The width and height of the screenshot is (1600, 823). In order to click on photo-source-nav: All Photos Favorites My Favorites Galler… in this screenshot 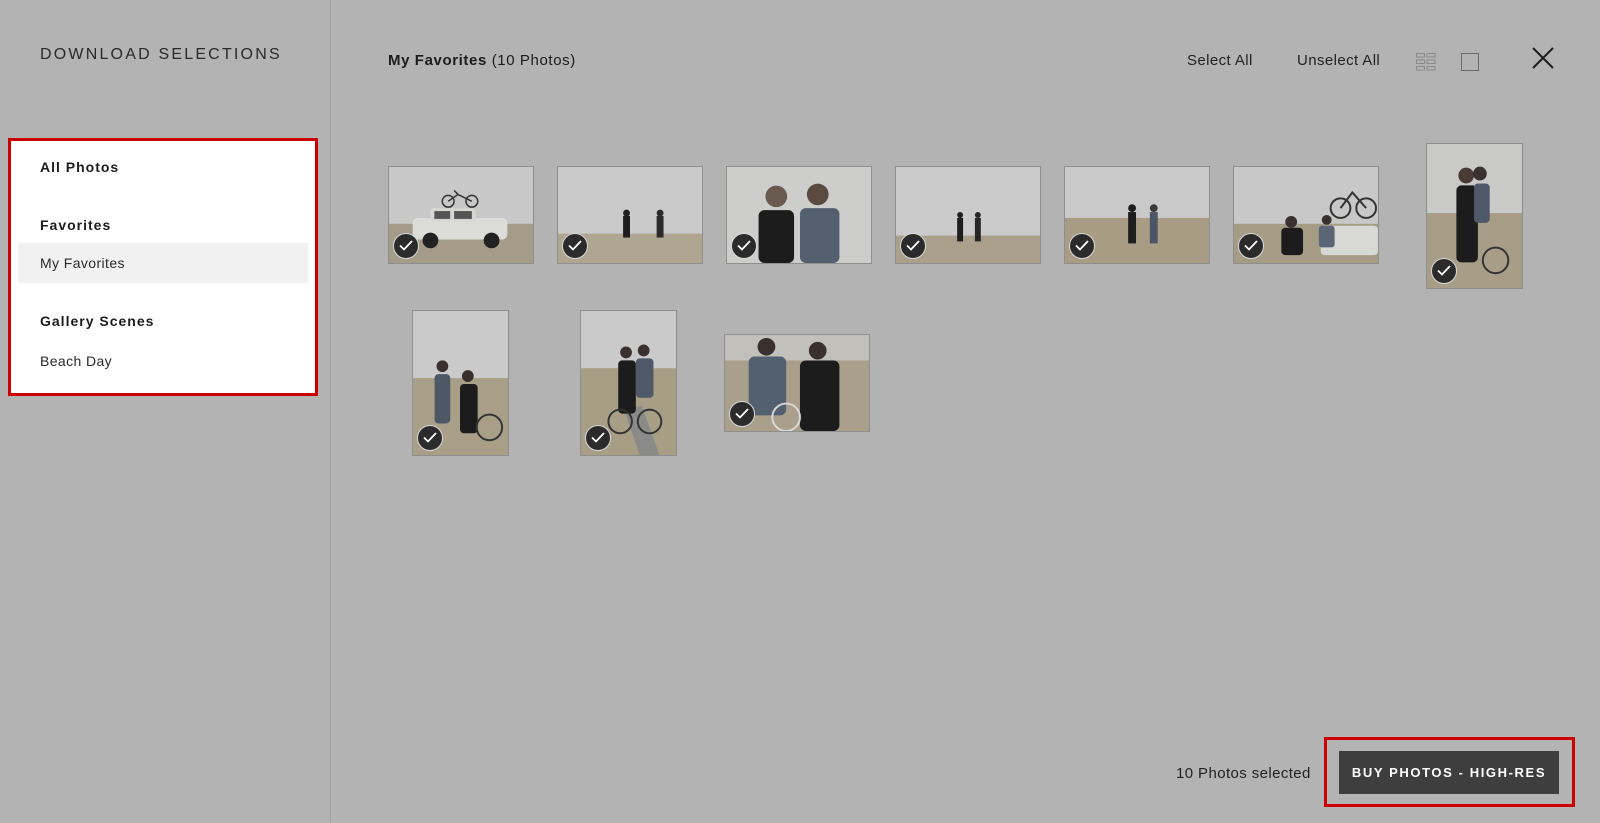, I will do `click(163, 267)`.